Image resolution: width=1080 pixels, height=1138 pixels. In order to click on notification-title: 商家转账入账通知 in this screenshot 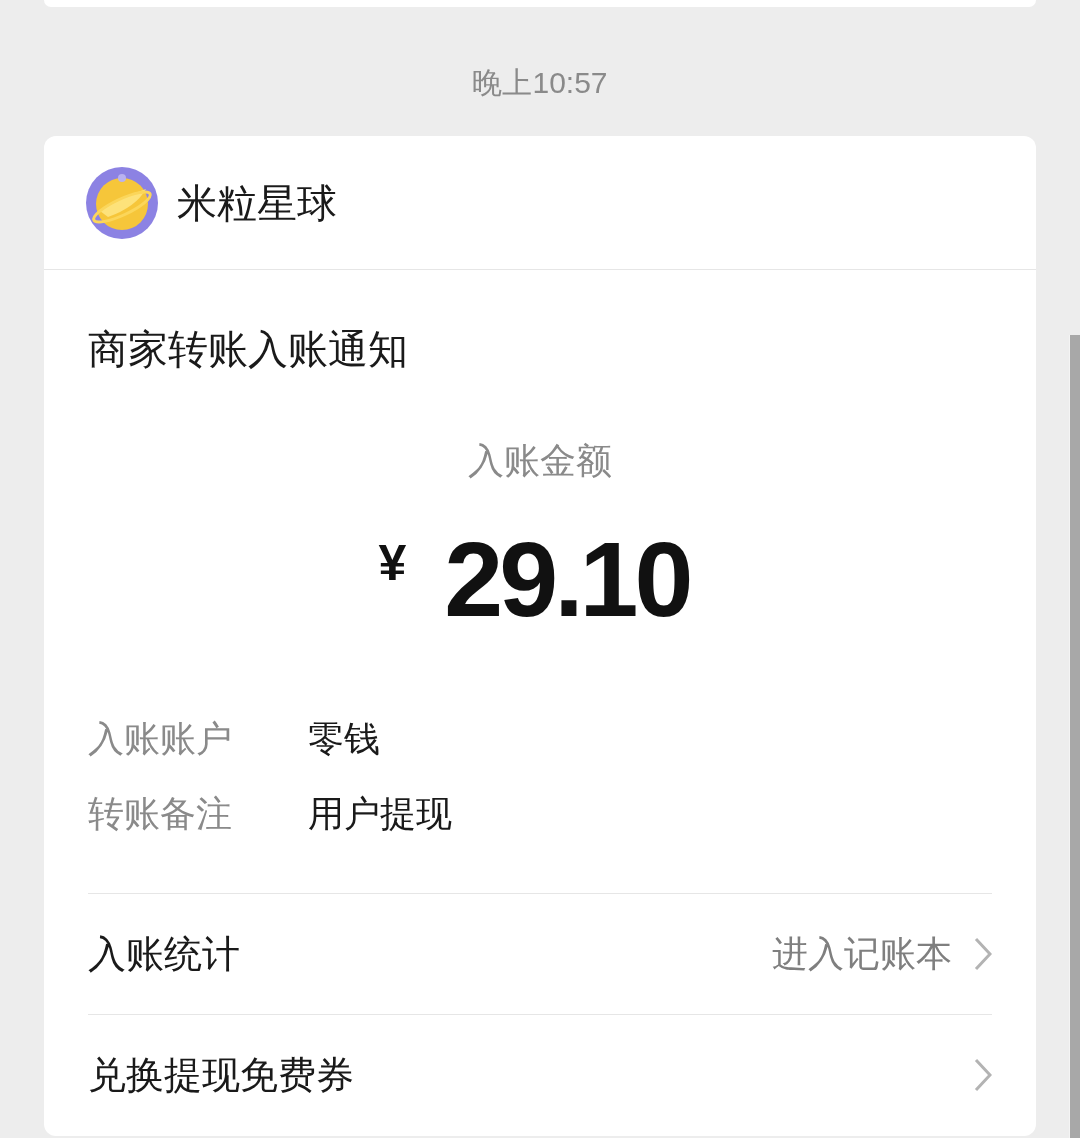, I will do `click(248, 349)`.